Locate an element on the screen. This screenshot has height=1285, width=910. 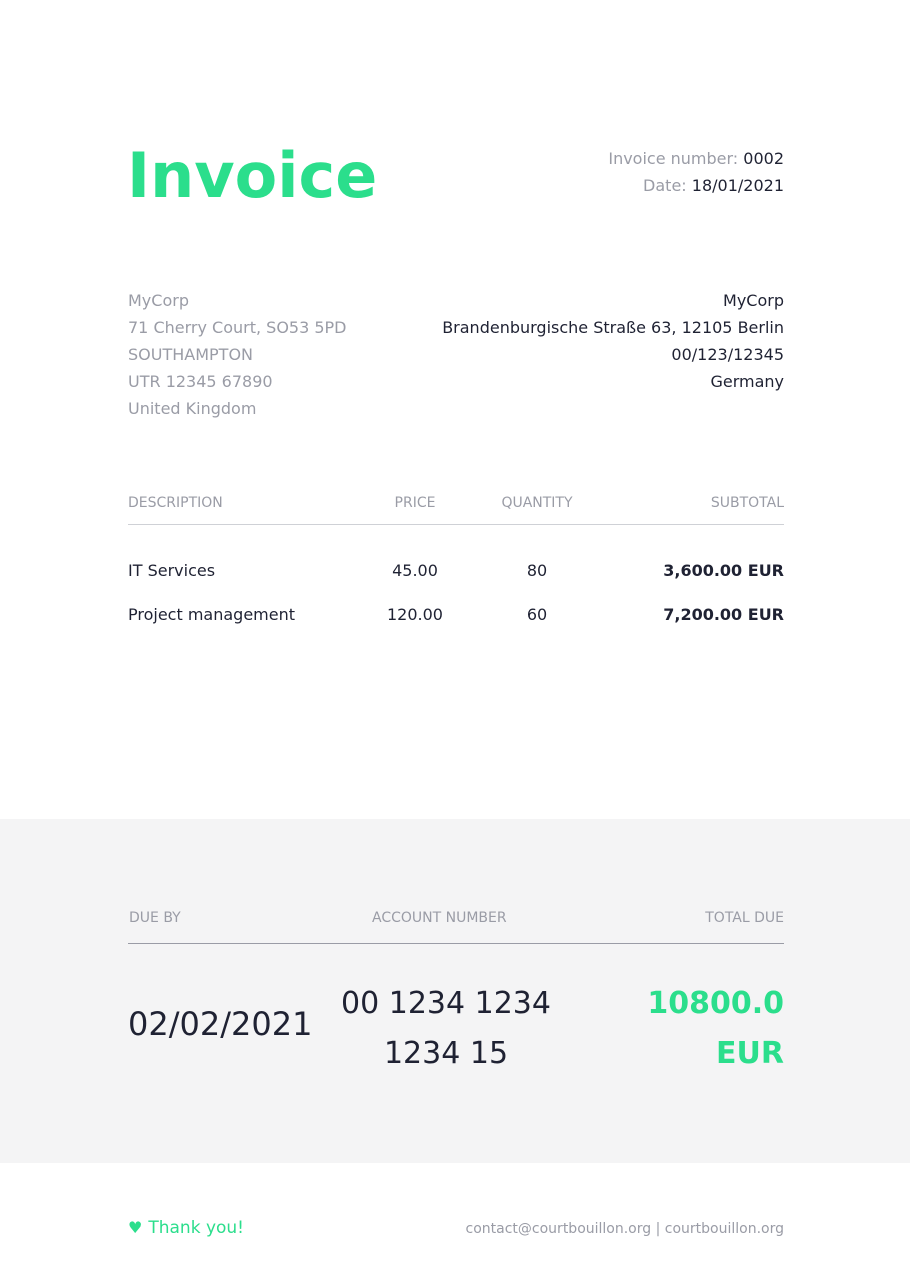
invoice-date-line: Date: 18/01/2021 is located at coordinates (696, 185).